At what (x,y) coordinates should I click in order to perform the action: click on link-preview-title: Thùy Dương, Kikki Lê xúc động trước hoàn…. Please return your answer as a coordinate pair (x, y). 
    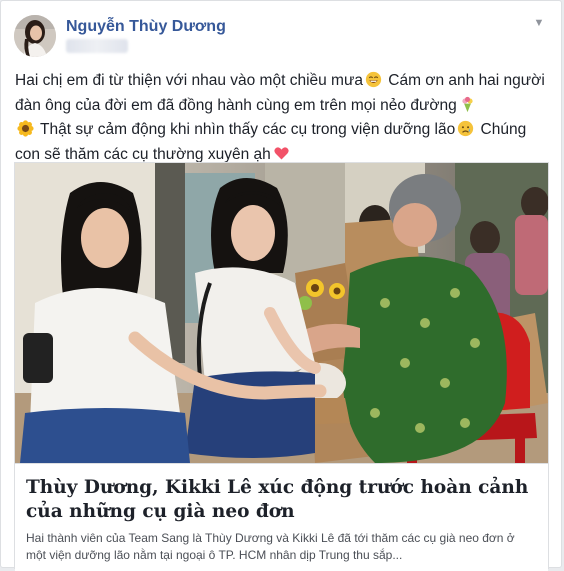
    Looking at the image, I should click on (278, 500).